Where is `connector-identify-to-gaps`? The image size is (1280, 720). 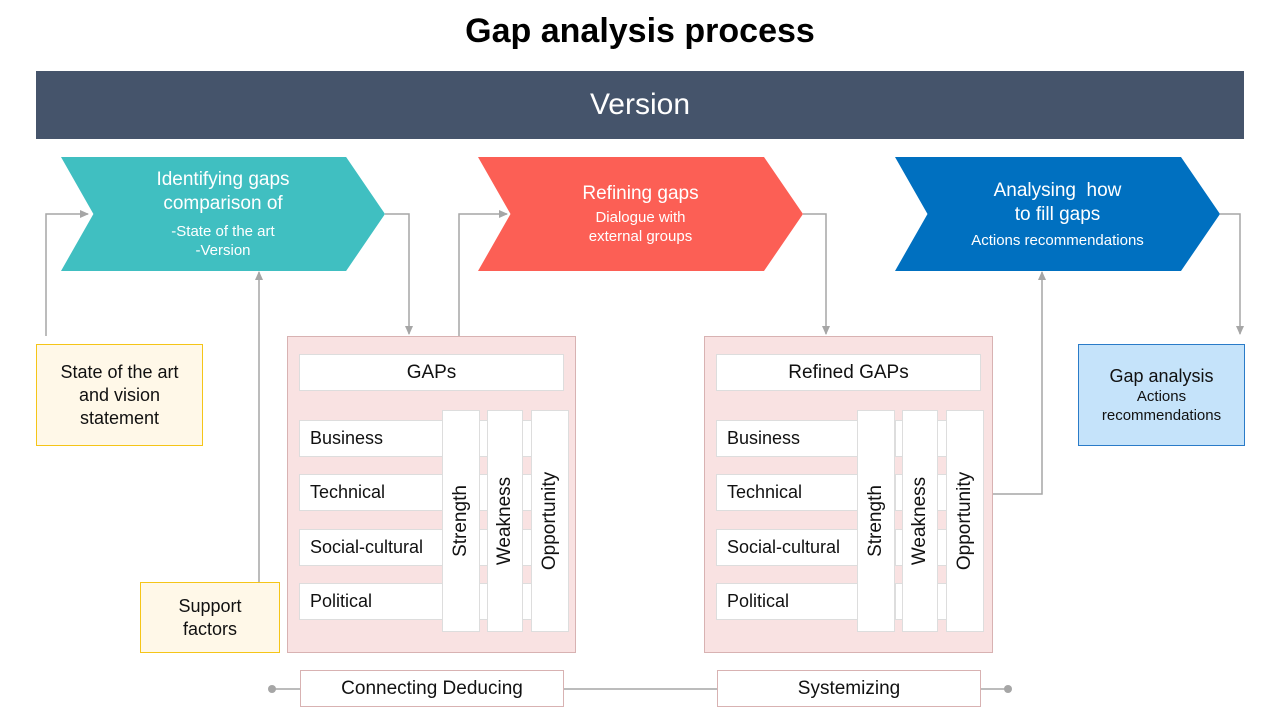
connector-identify-to-gaps is located at coordinates (399, 274).